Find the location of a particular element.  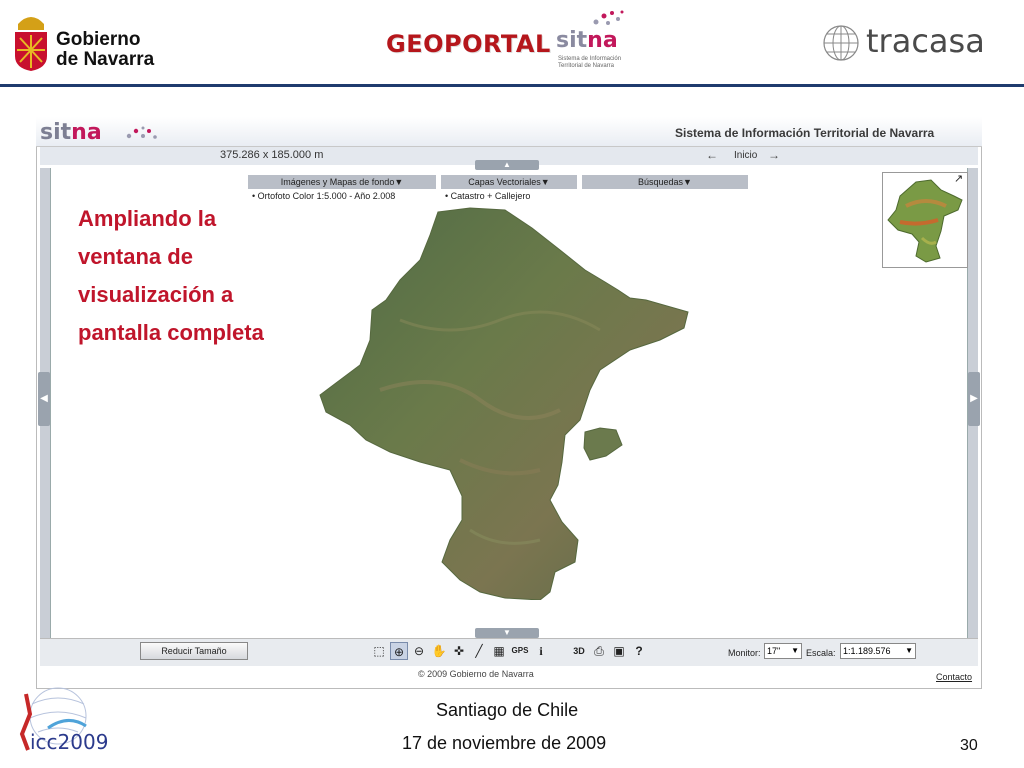

navarra-crest-icon is located at coordinates (31, 44).